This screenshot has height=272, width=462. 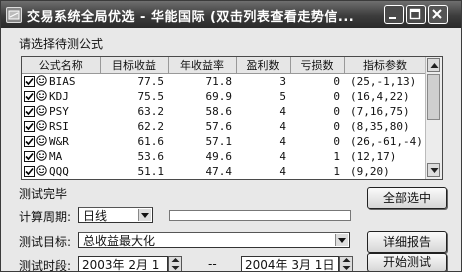 I want to click on column-header-name: 公式名称, so click(x=61, y=65).